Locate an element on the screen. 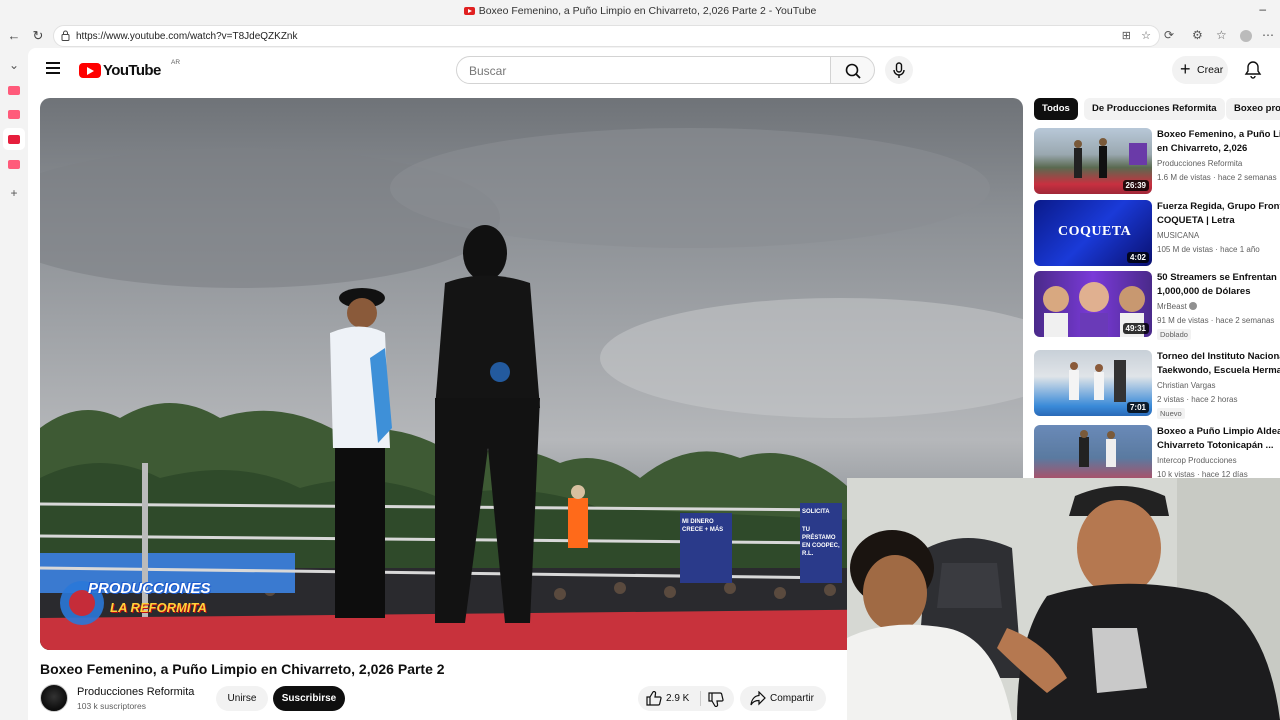  recommendation-meta: 1.6 M de vistas · hace 2 semanas is located at coordinates (1217, 177).